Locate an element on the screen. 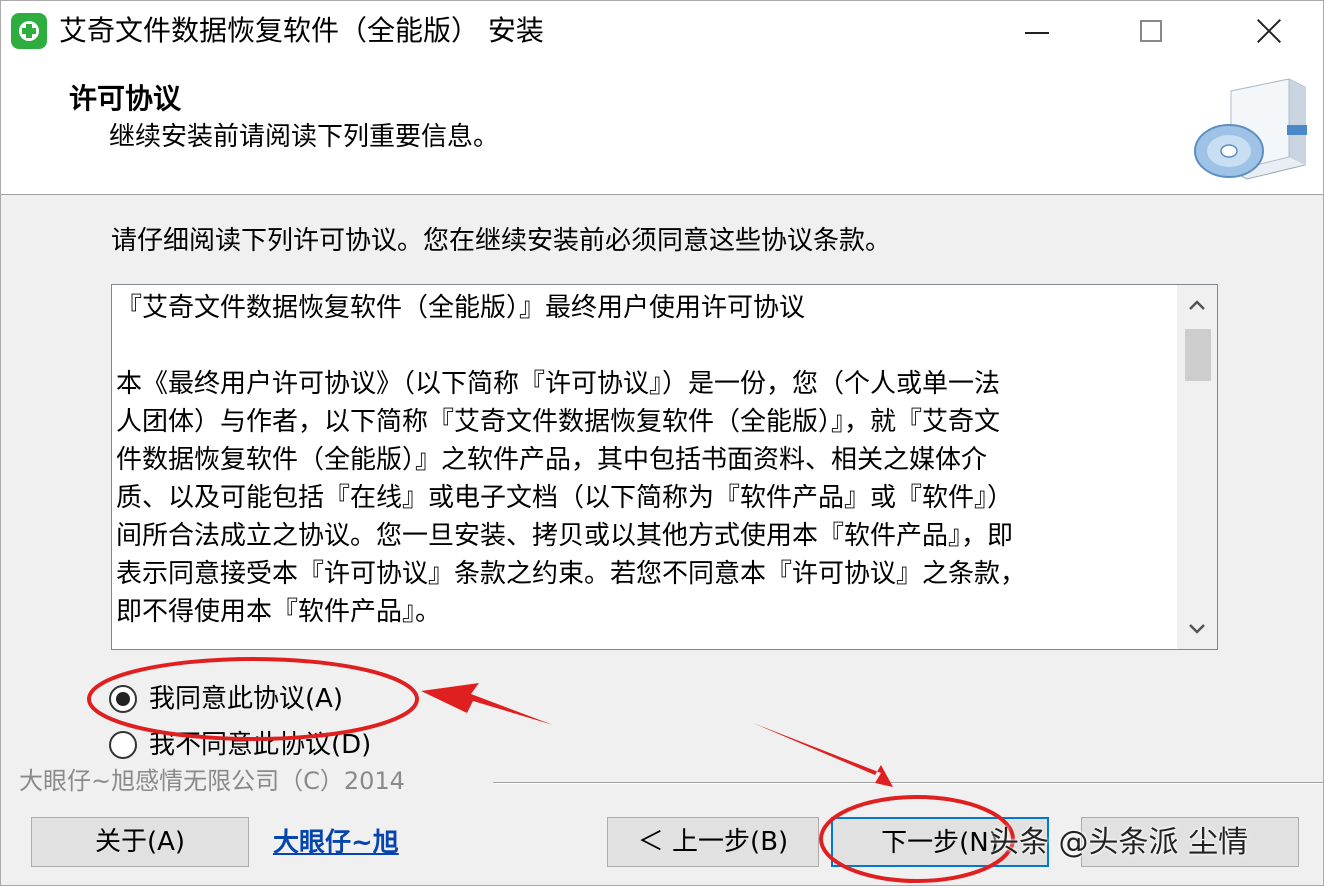 The height and width of the screenshot is (886, 1324). vertical-scrollbar is located at coordinates (1197, 467).